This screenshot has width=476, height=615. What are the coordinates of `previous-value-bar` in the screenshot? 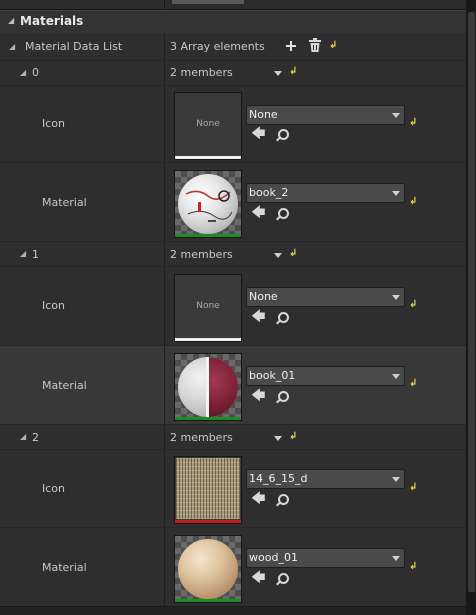 It's located at (208, 2).